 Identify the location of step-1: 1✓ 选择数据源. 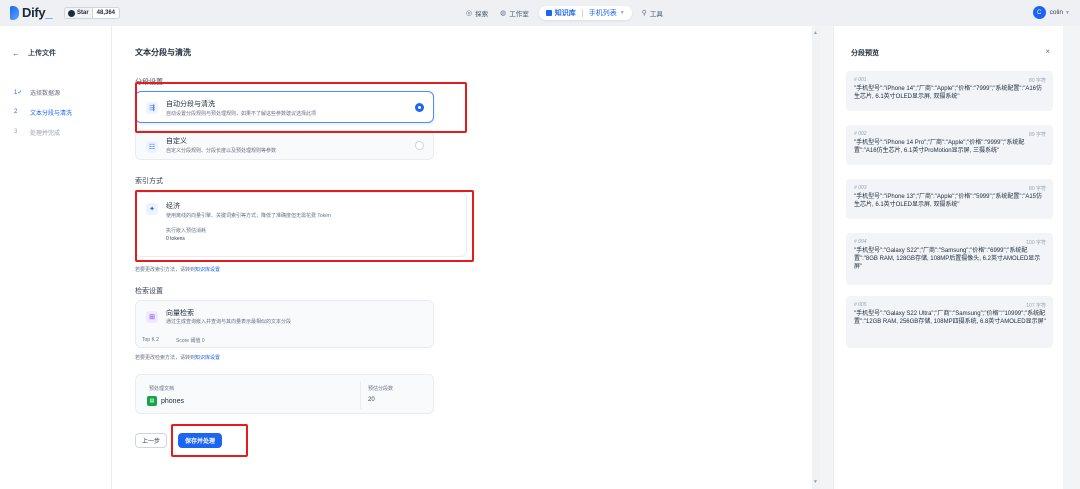
(37, 93).